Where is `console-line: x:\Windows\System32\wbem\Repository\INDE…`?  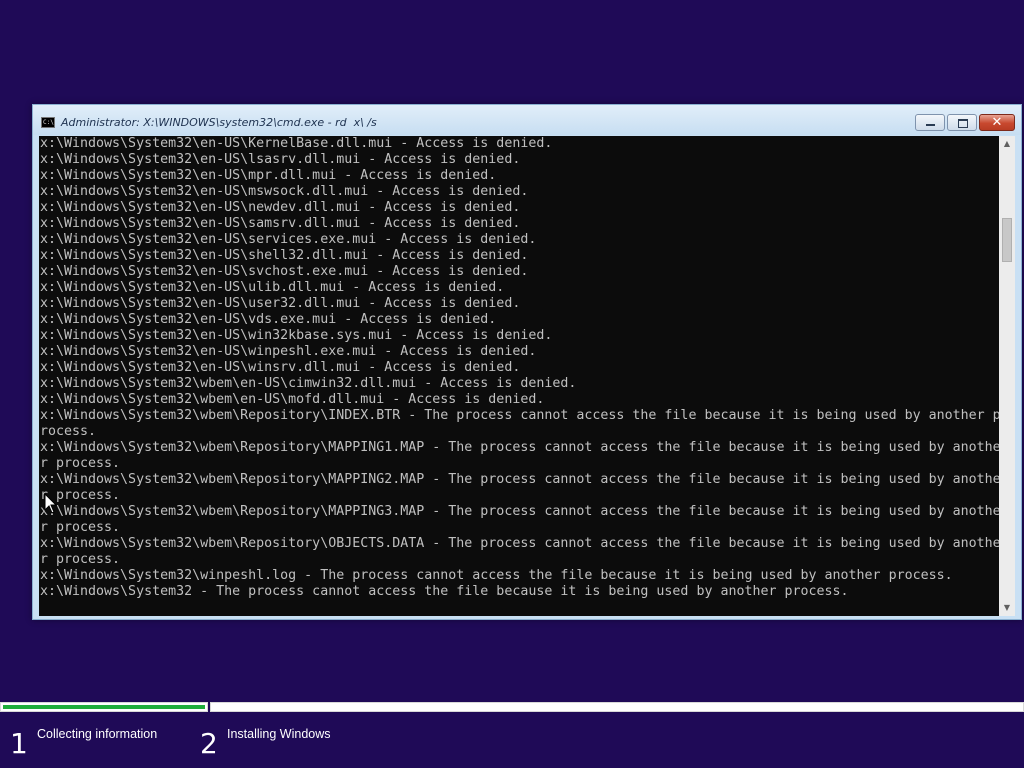 console-line: x:\Windows\System32\wbem\Repository\INDE… is located at coordinates (519, 415).